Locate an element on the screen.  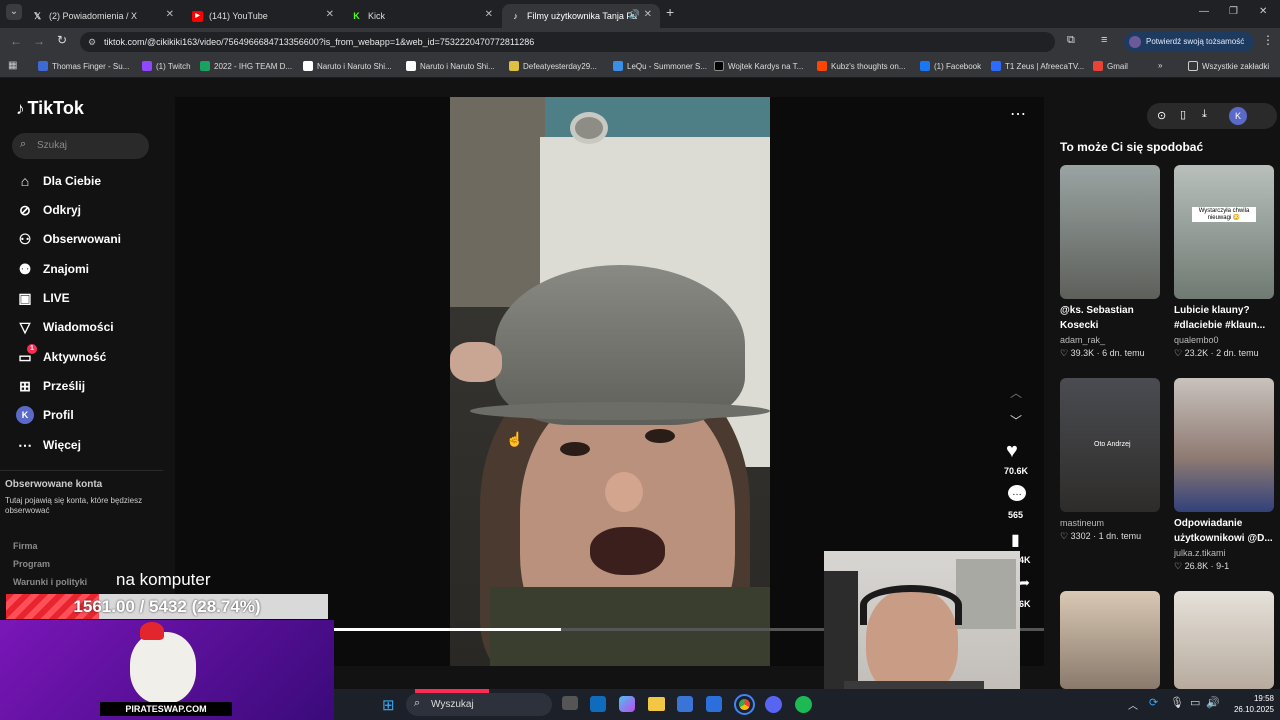
nav-following: ⚇ Obserwowani is located at coordinates (68, 239).